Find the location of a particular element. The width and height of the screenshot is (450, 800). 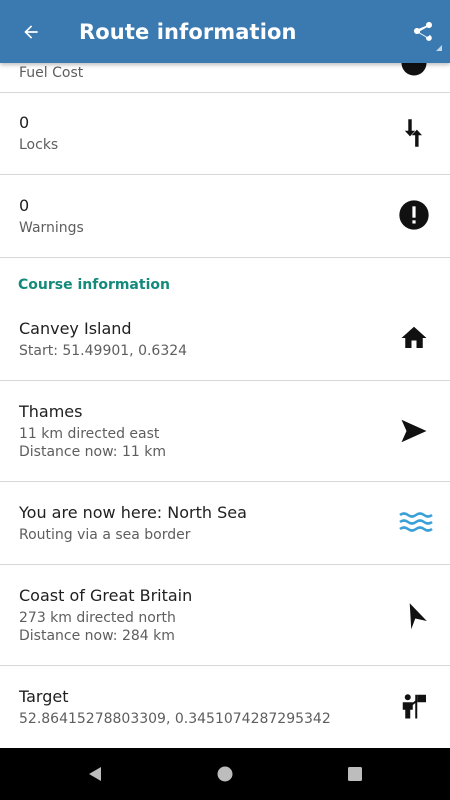

waves-icon is located at coordinates (416, 522).